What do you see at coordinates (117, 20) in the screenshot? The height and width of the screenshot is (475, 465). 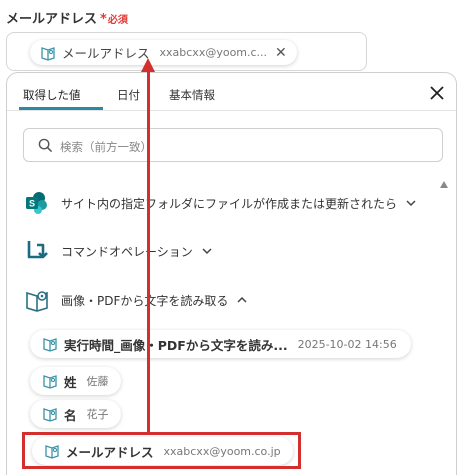 I see `required-badge: 必須` at bounding box center [117, 20].